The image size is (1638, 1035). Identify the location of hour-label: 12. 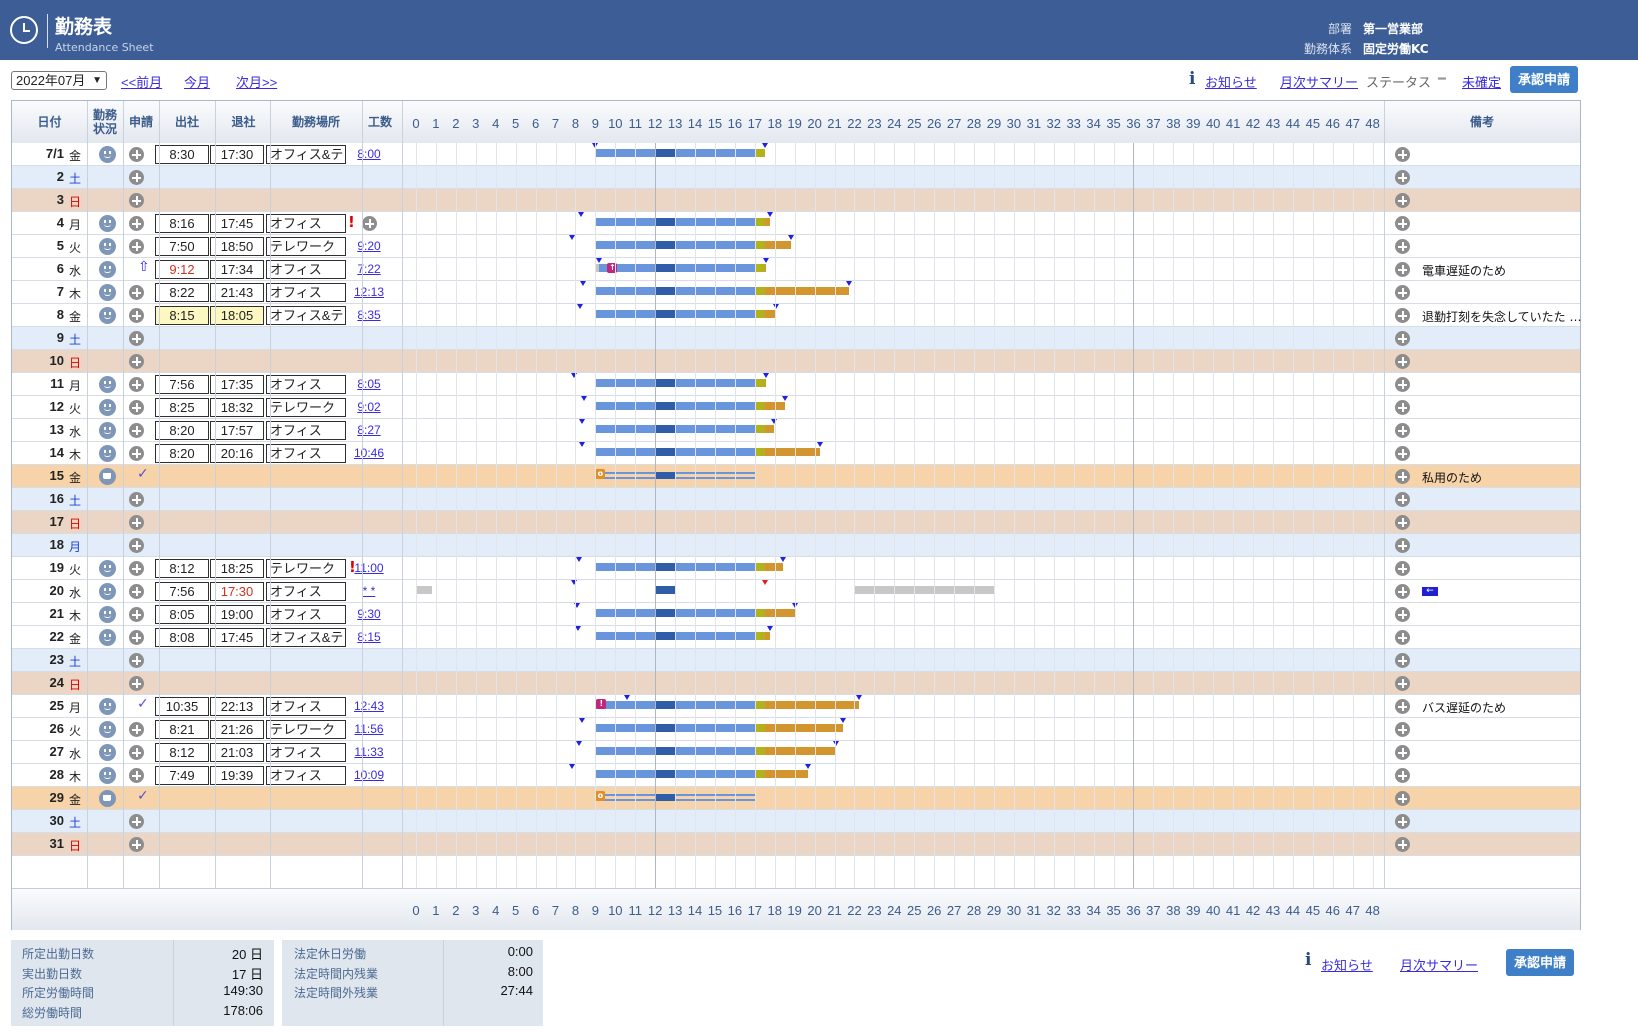
(655, 910).